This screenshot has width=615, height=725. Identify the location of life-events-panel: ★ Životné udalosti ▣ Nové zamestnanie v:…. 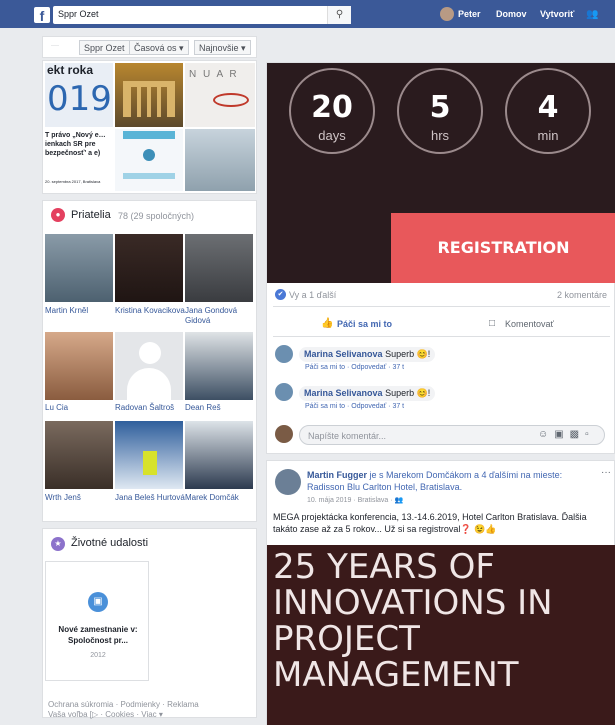
(149, 623).